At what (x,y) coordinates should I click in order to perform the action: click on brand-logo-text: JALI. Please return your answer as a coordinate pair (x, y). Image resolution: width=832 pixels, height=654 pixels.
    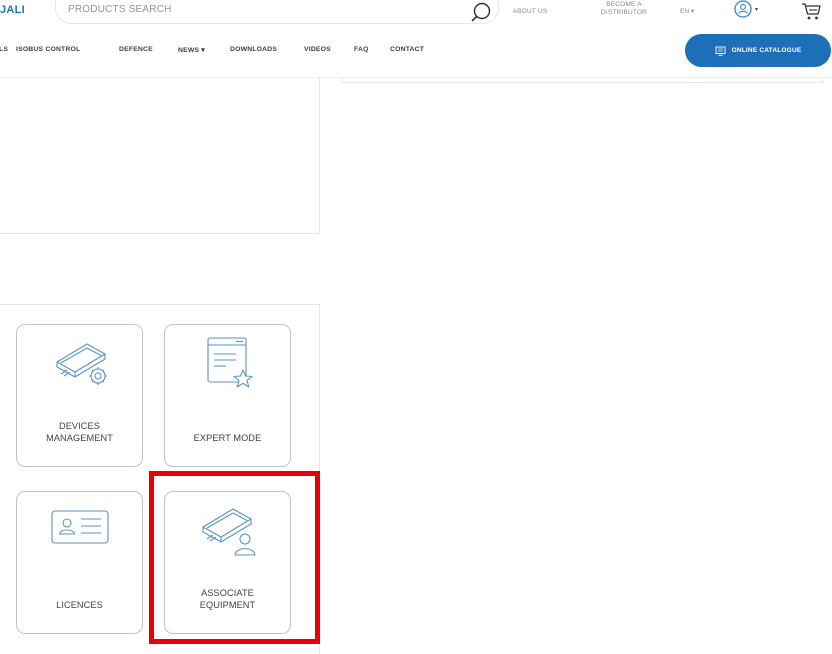
    Looking at the image, I should click on (12, 10).